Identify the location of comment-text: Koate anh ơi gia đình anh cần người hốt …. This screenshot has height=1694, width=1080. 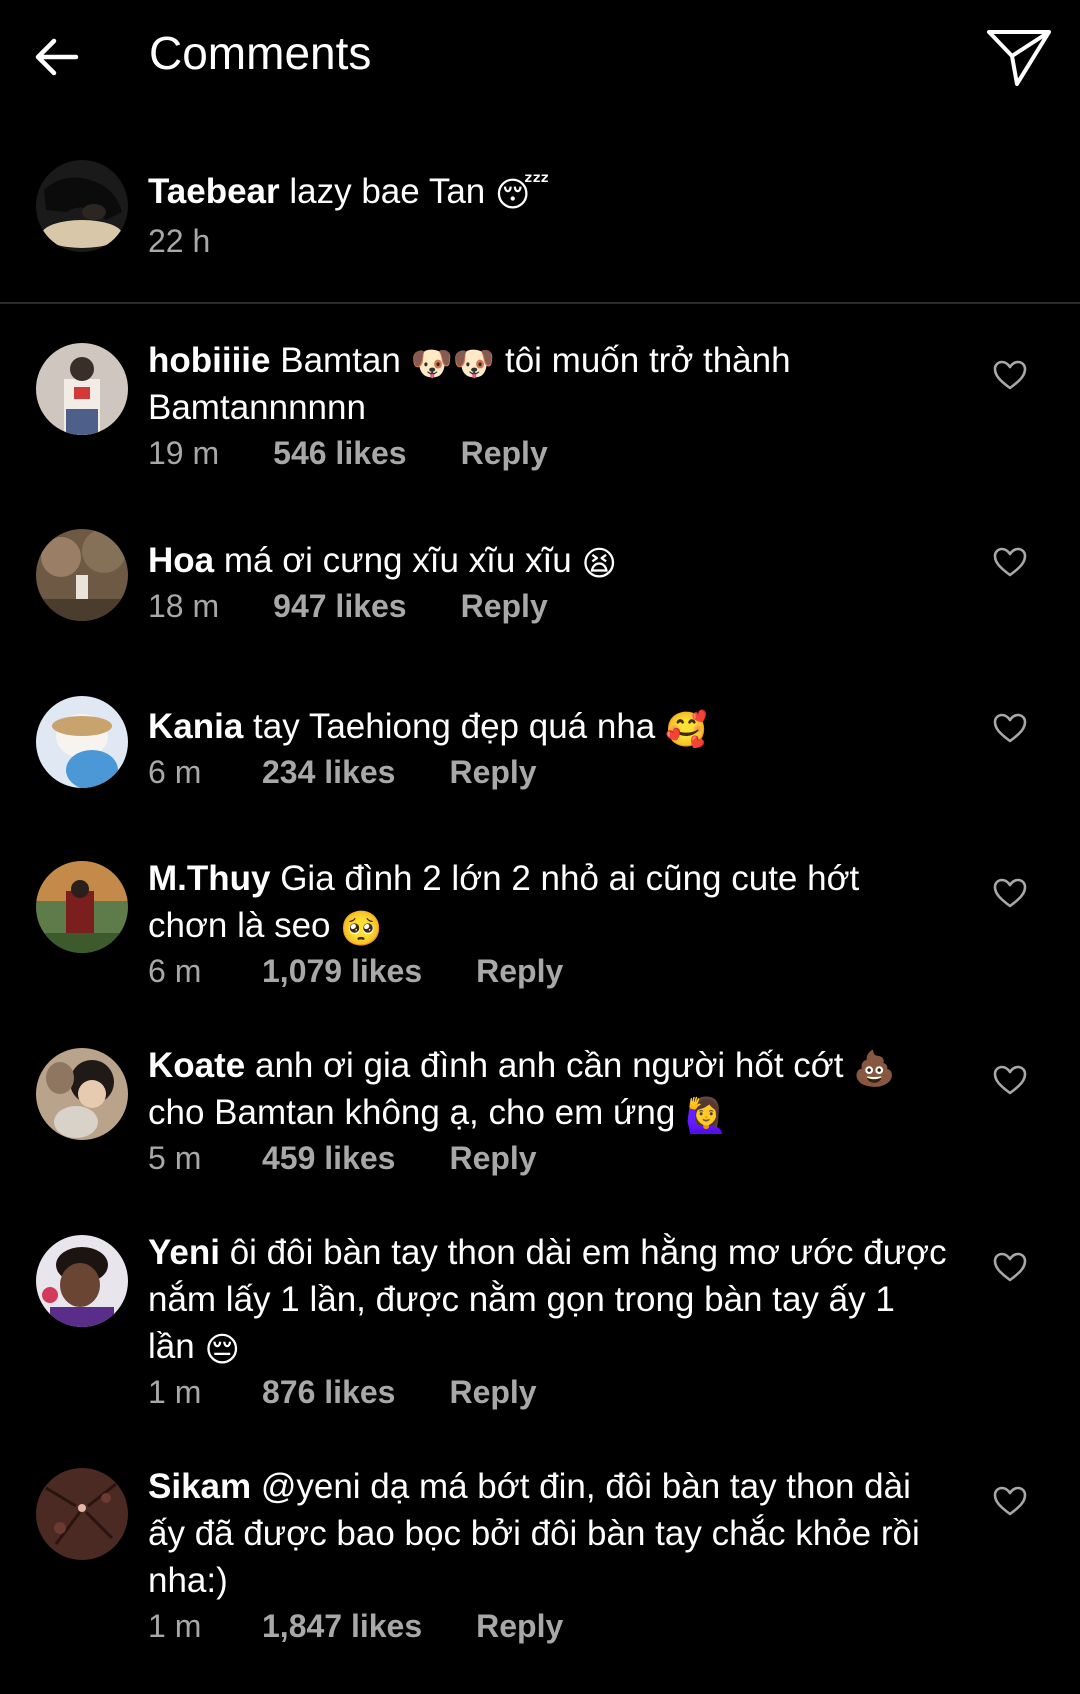
(522, 1090).